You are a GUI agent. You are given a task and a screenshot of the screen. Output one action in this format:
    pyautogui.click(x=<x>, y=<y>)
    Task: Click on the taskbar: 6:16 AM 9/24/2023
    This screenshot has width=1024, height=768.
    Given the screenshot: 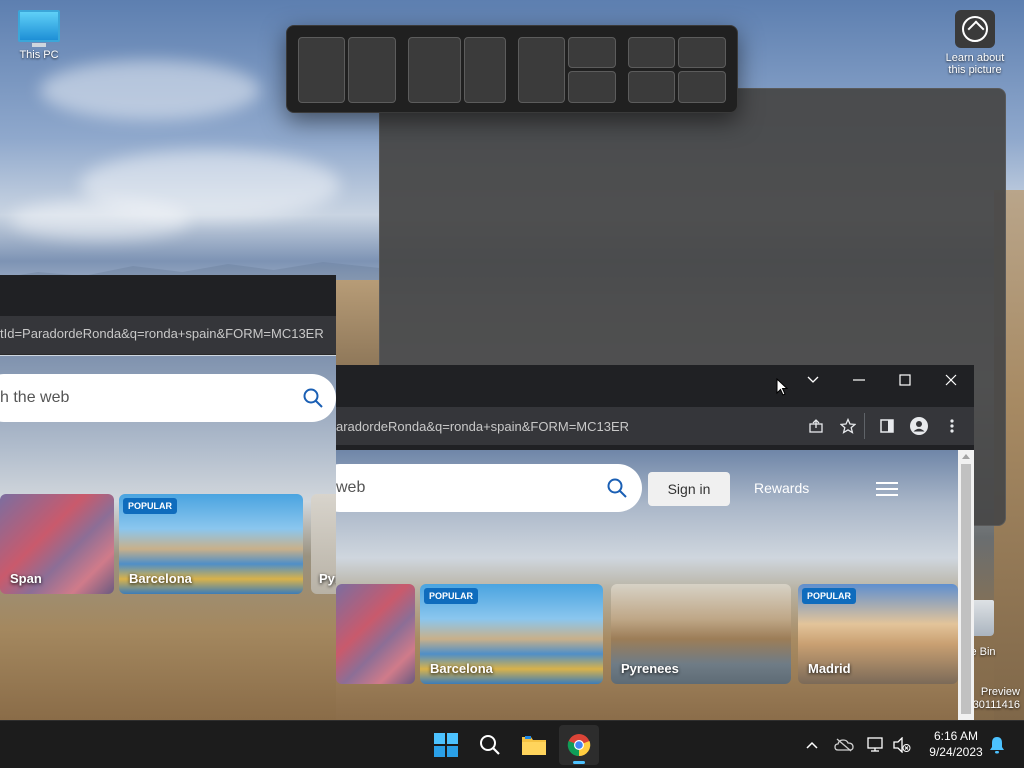 What is the action you would take?
    pyautogui.click(x=512, y=744)
    